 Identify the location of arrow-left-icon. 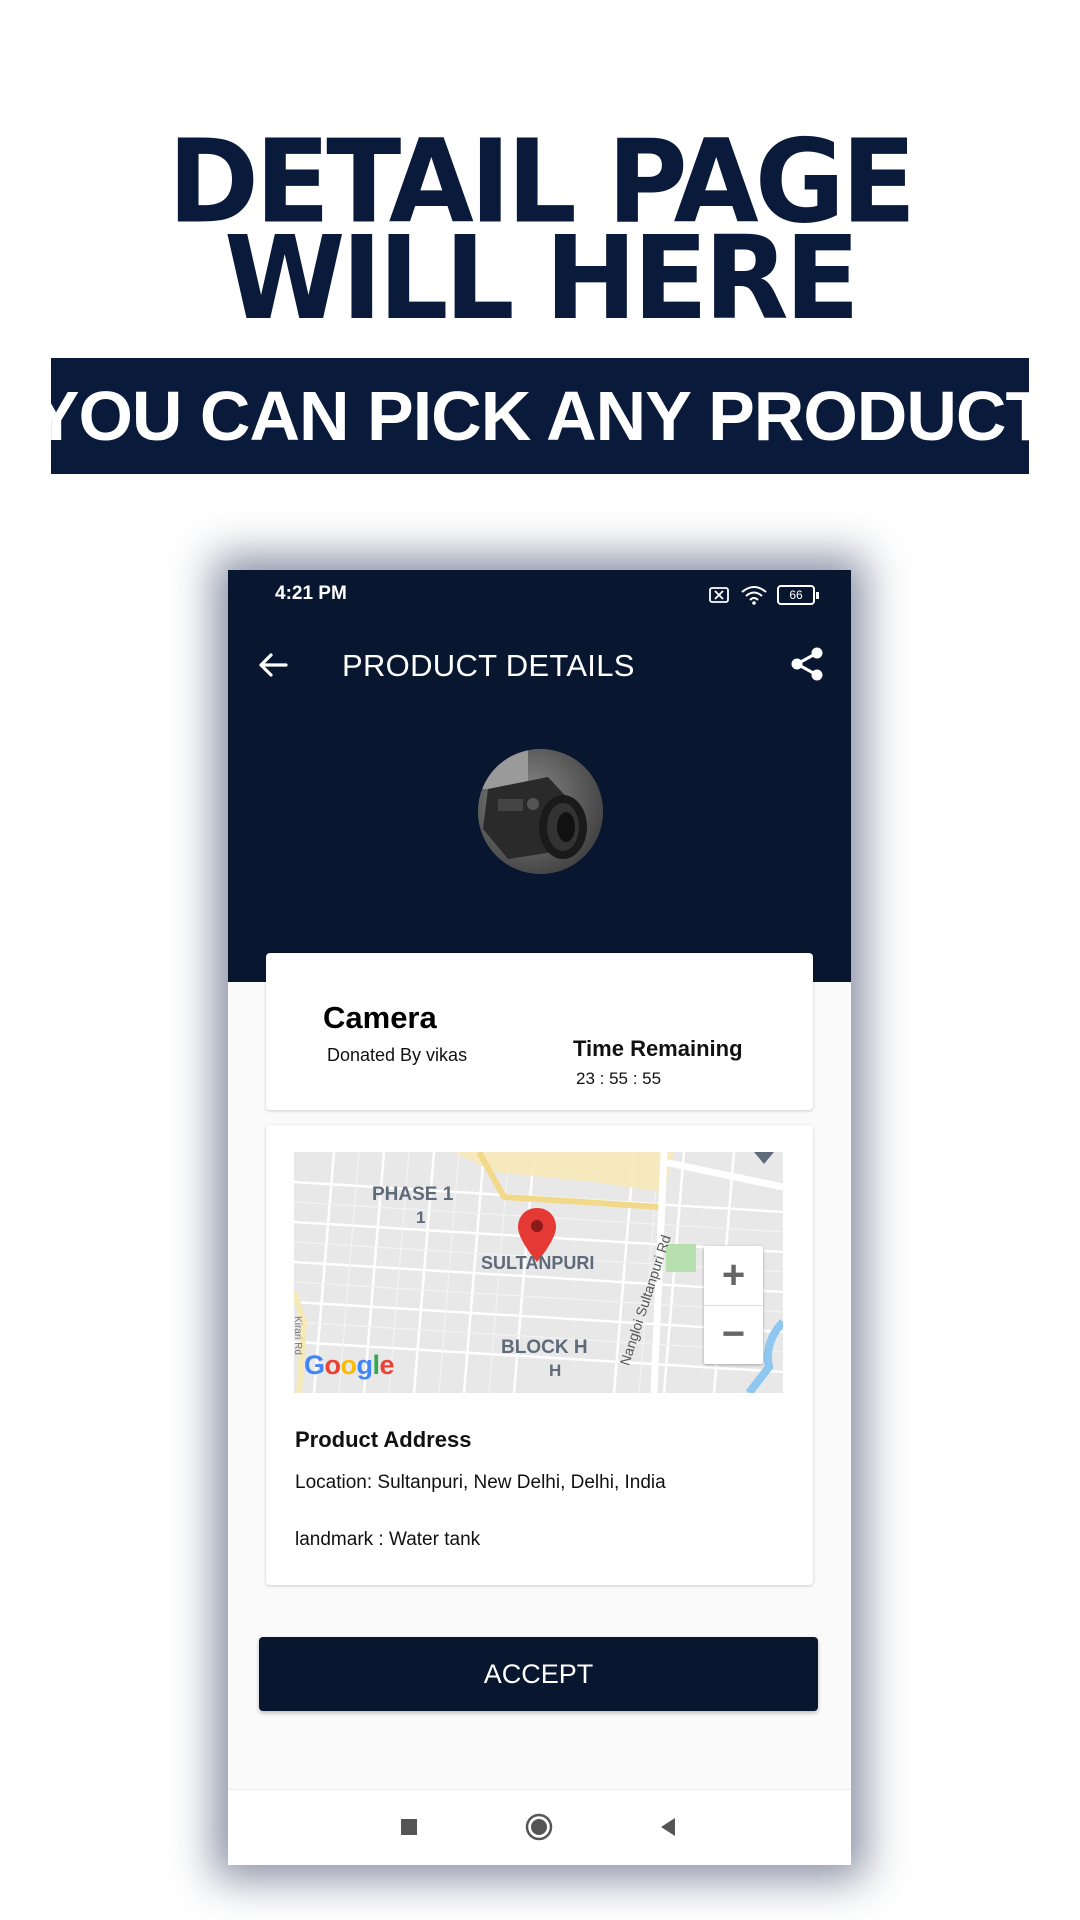
(273, 665).